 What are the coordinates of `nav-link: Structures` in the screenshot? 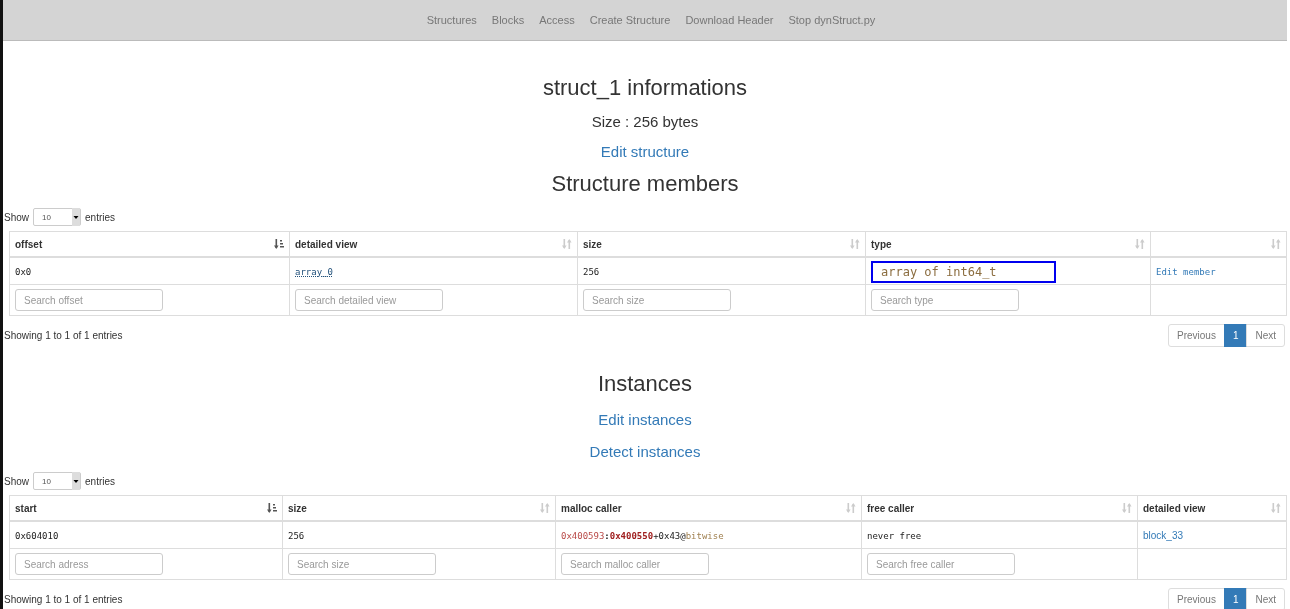 It's located at (451, 20).